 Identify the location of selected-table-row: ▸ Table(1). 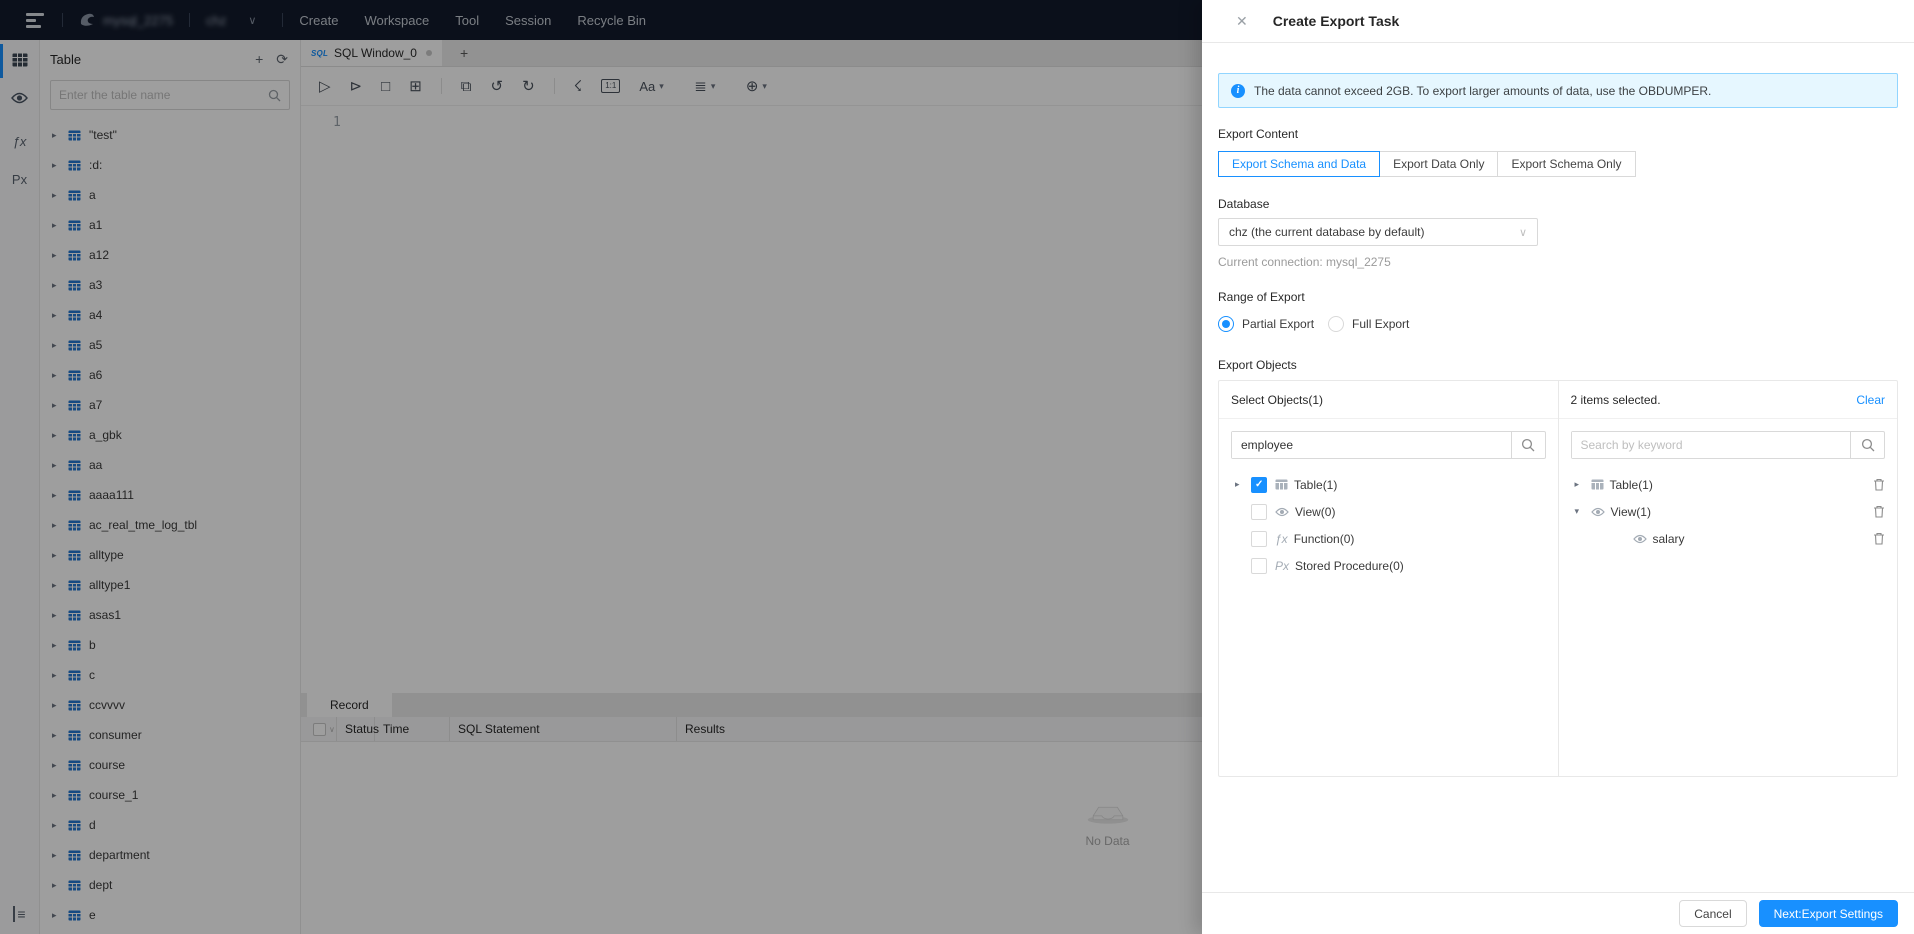
(1728, 484).